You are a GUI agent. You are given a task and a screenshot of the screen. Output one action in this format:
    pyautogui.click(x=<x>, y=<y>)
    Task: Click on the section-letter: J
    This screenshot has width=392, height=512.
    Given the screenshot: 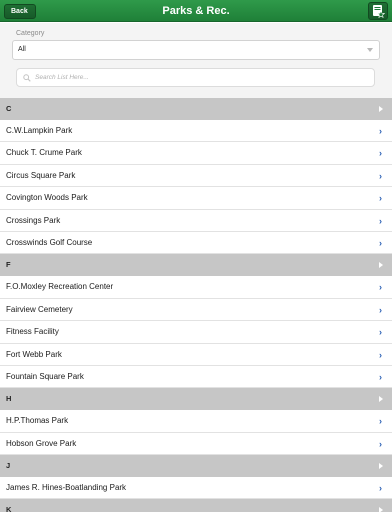 What is the action you would take?
    pyautogui.click(x=8, y=466)
    